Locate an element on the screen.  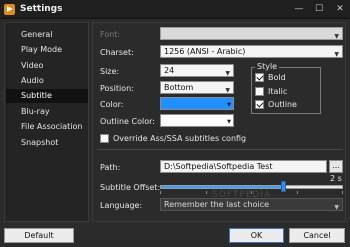
color-label: Color: is located at coordinates (112, 104).